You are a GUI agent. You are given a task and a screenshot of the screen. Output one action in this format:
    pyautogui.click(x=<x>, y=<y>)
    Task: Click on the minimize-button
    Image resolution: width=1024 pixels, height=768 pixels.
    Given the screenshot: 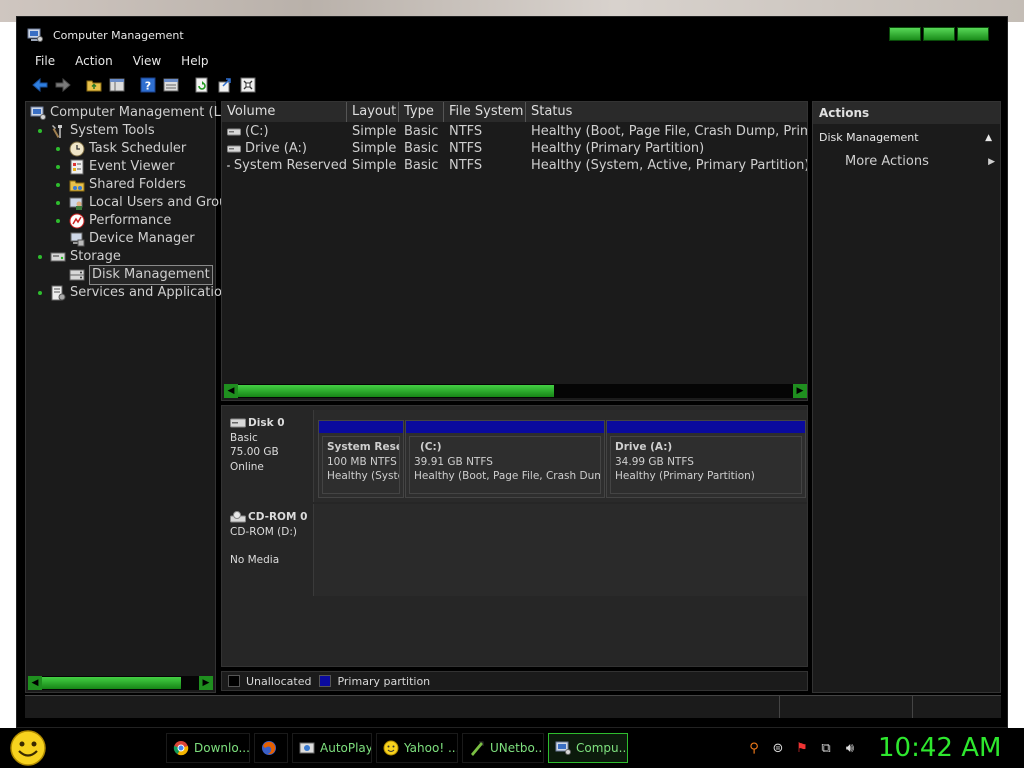 What is the action you would take?
    pyautogui.click(x=905, y=34)
    